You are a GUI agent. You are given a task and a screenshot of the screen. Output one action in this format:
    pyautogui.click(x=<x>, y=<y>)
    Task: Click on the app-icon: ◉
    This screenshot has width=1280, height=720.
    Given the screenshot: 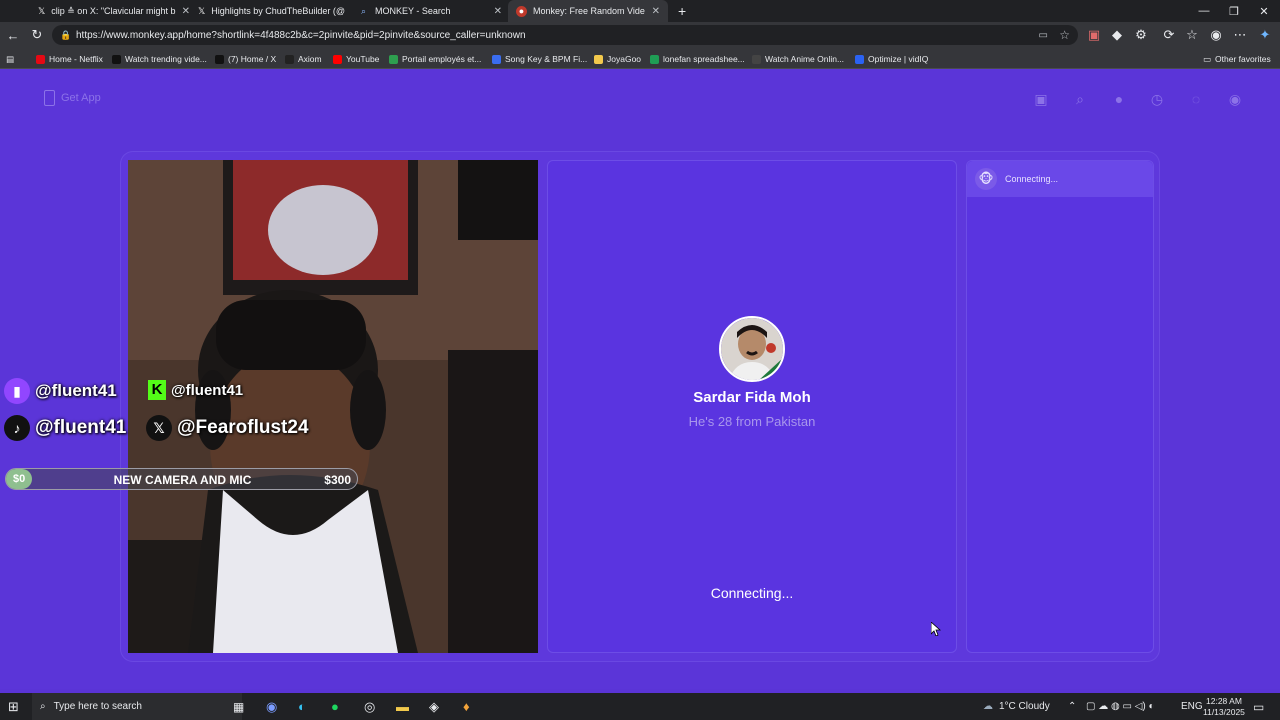 What is the action you would take?
    pyautogui.click(x=271, y=706)
    